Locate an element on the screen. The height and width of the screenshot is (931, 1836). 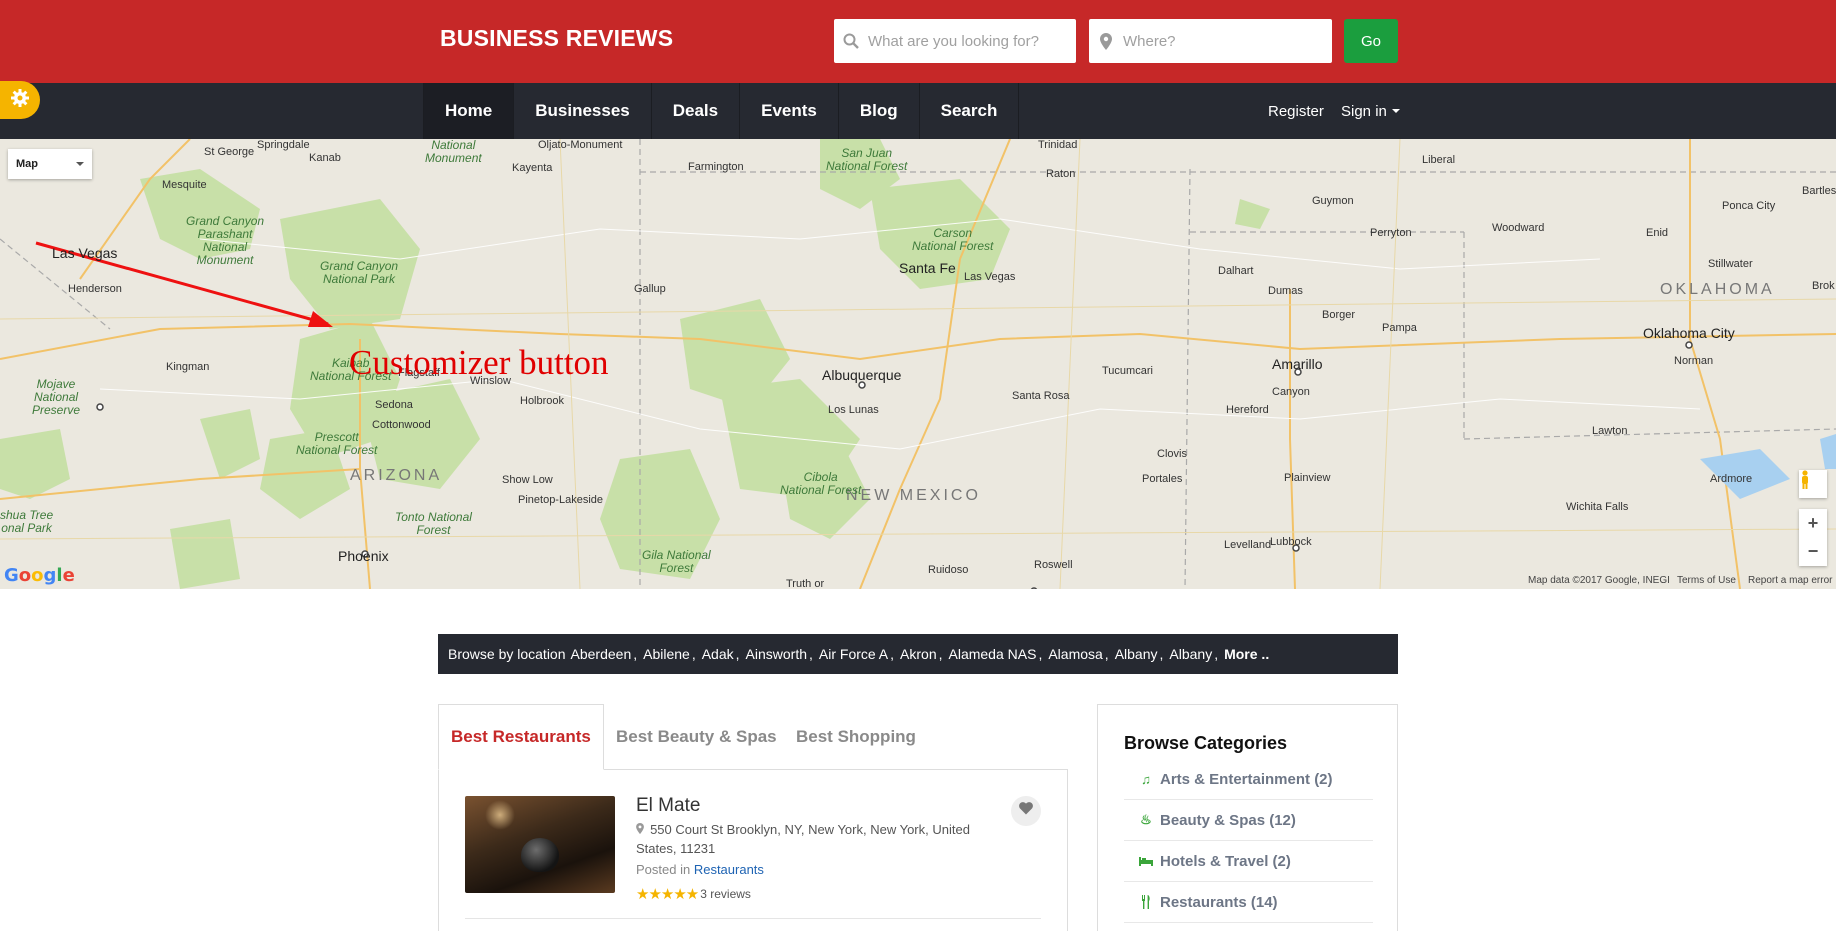
register-link: Register is located at coordinates (1296, 111).